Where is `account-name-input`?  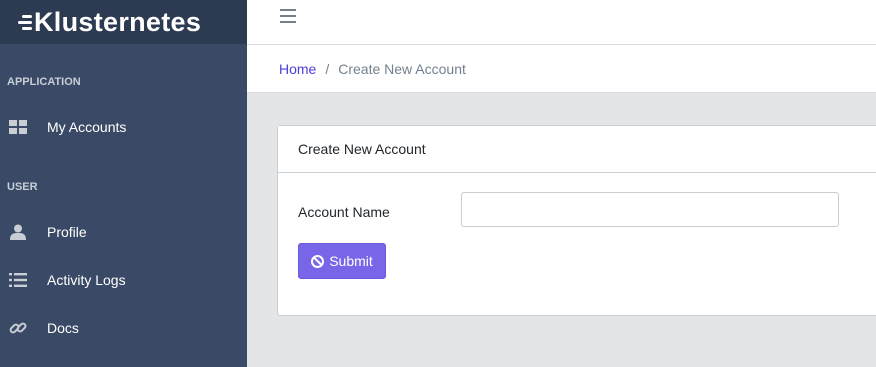
account-name-input is located at coordinates (650, 209).